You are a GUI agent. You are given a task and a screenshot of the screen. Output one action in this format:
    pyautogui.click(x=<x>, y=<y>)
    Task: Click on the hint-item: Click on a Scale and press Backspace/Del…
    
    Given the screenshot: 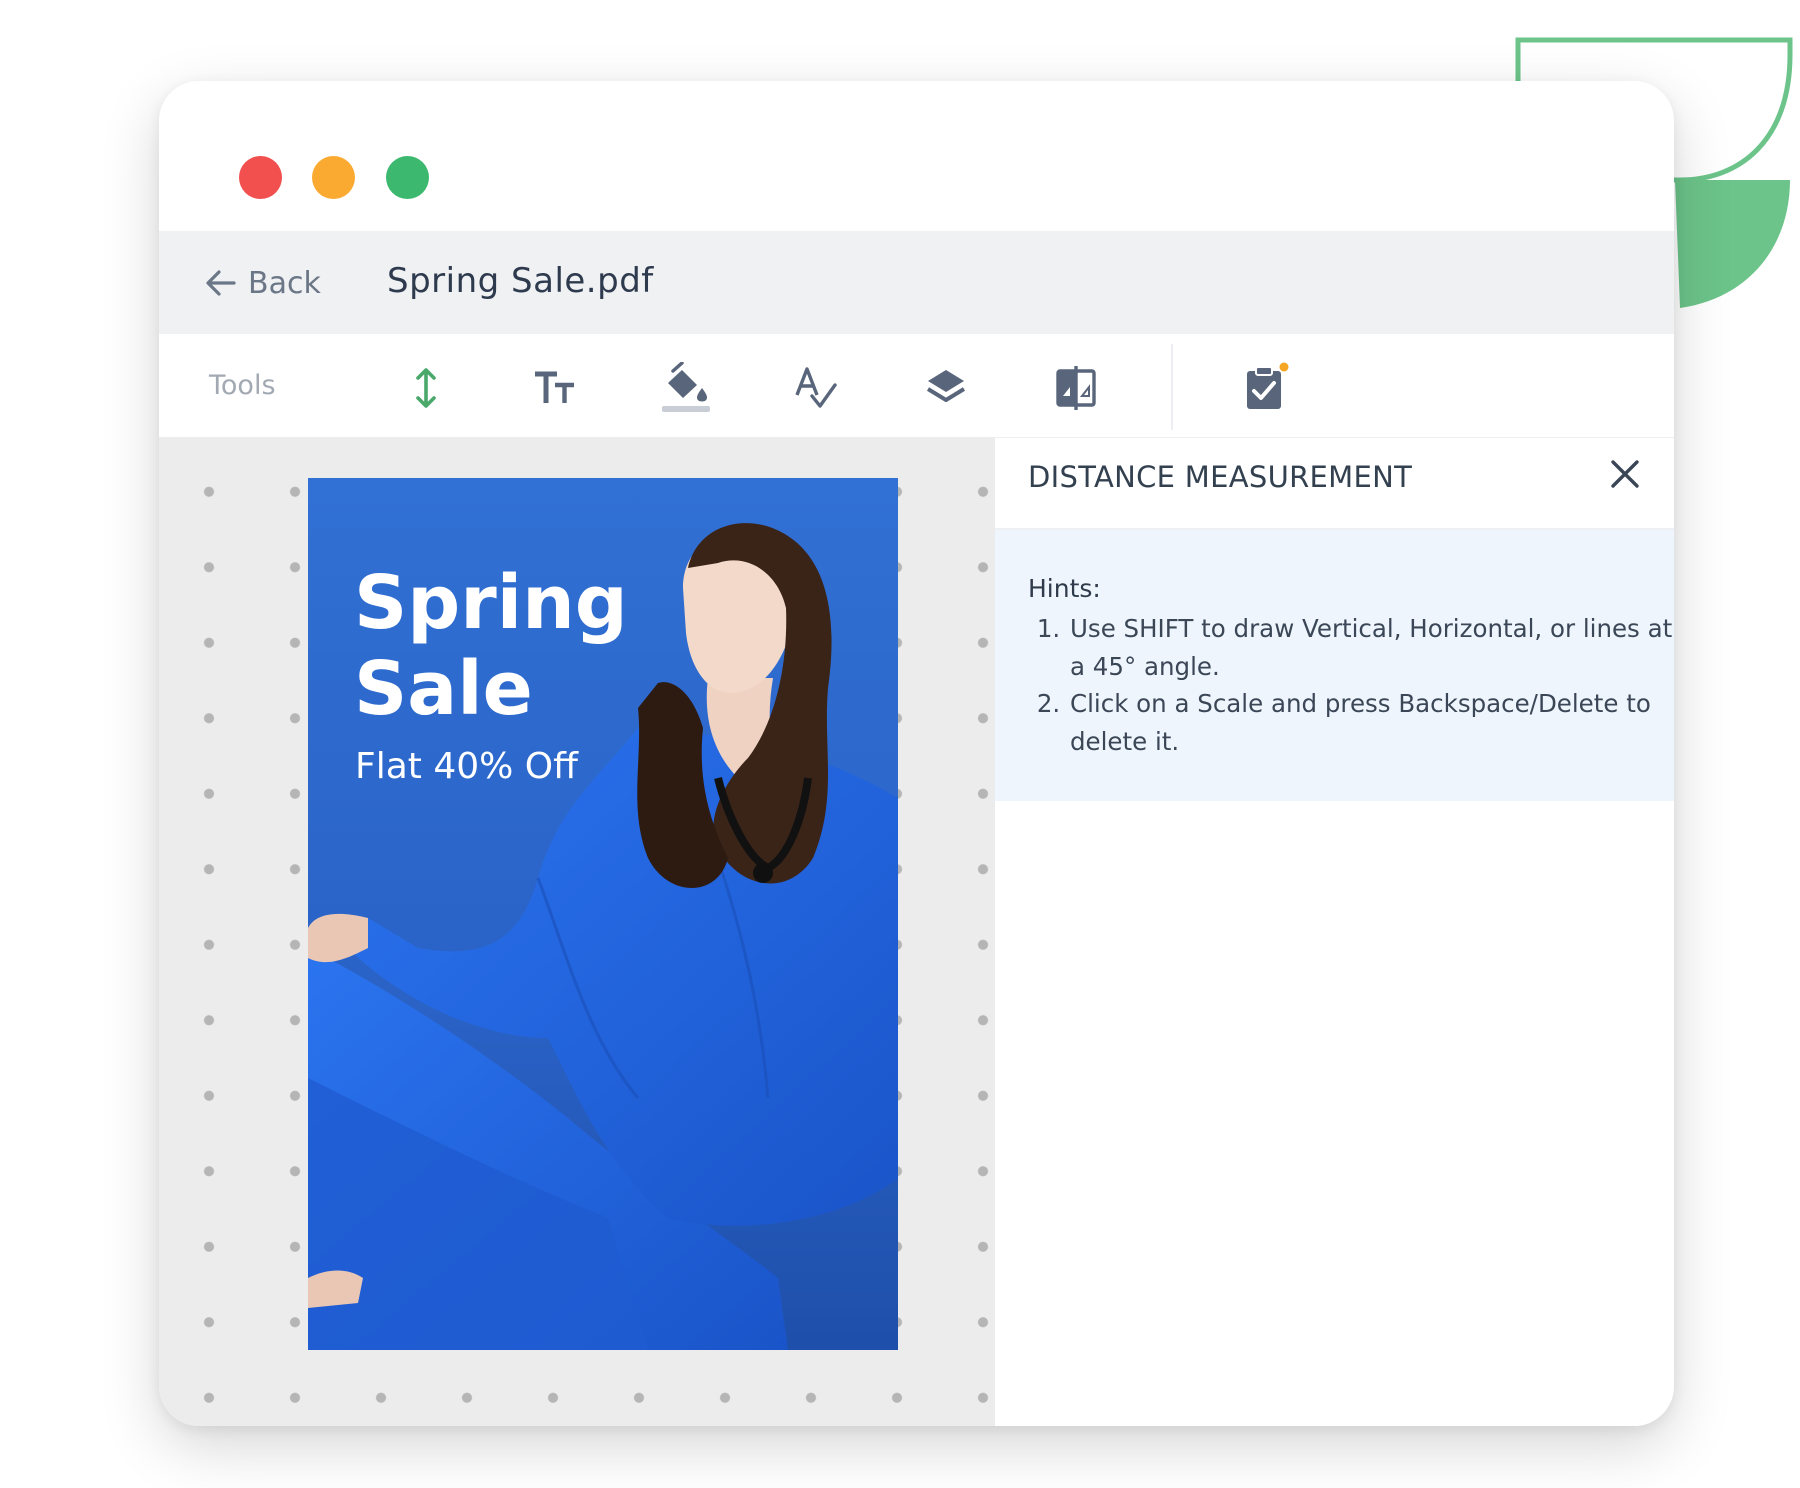 What is the action you would take?
    pyautogui.click(x=1371, y=722)
    